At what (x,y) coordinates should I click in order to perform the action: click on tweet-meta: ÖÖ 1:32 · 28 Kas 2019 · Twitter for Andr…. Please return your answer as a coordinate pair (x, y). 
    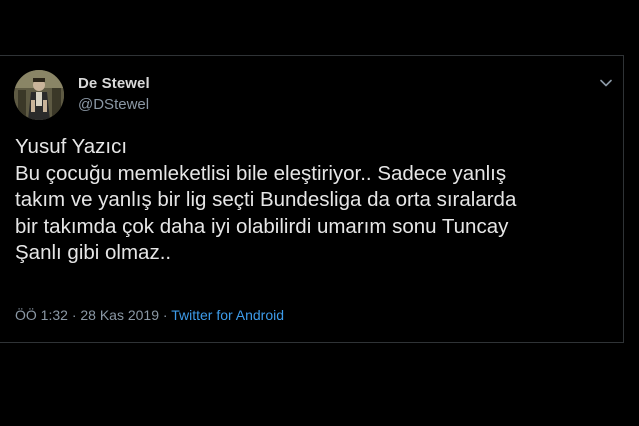
    Looking at the image, I should click on (149, 315).